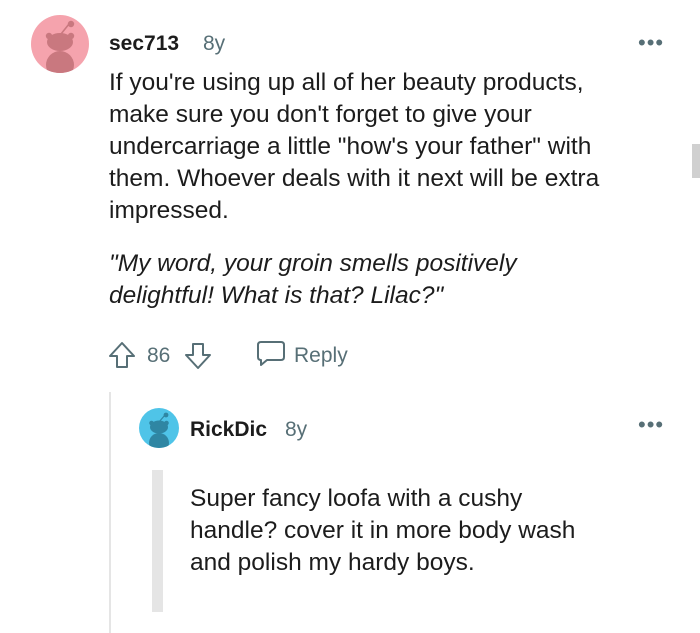 This screenshot has width=700, height=633. I want to click on reply-age: 8y, so click(296, 429).